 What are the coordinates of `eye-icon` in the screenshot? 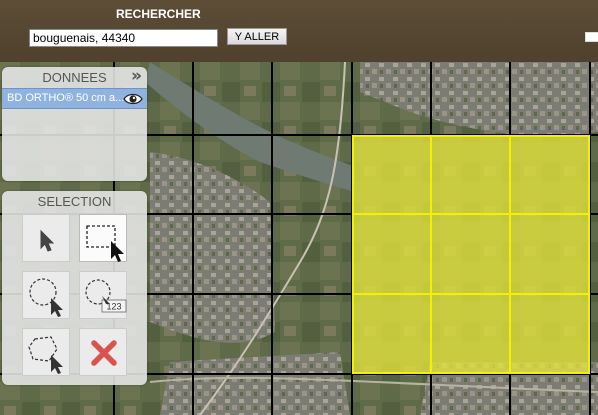 It's located at (133, 99).